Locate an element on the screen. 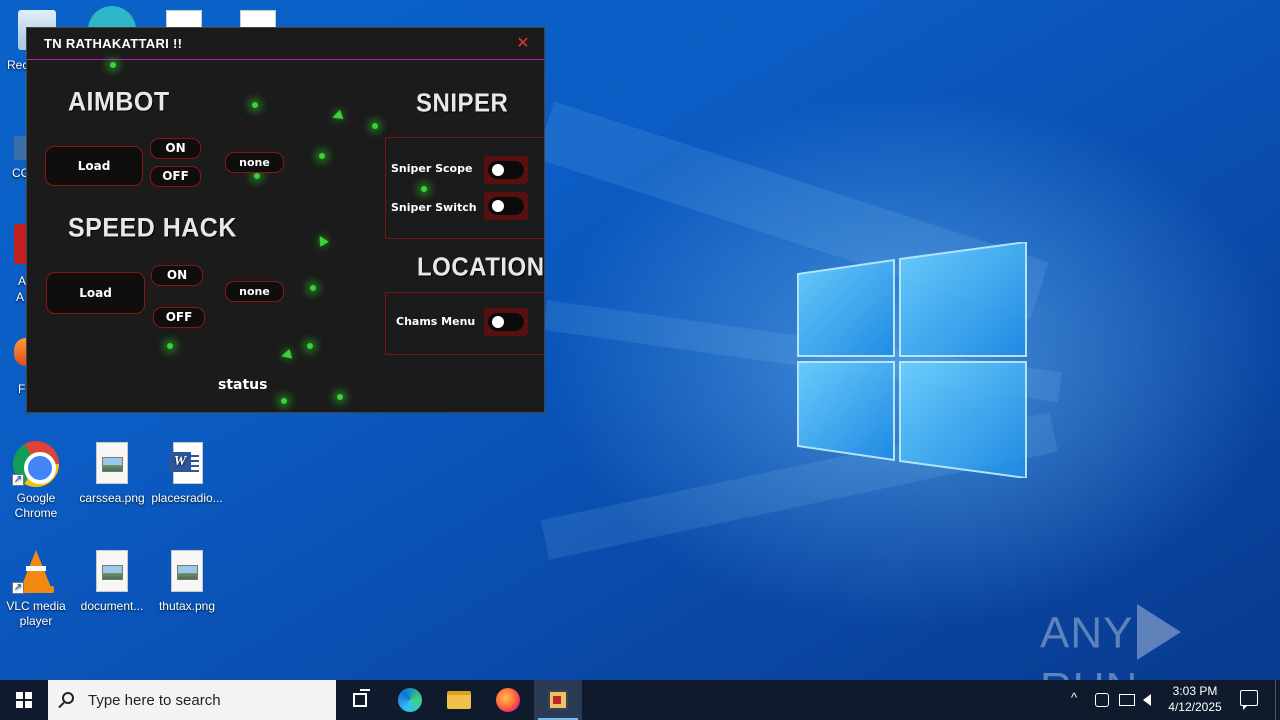  sniper-scope-toggle-frame is located at coordinates (506, 170).